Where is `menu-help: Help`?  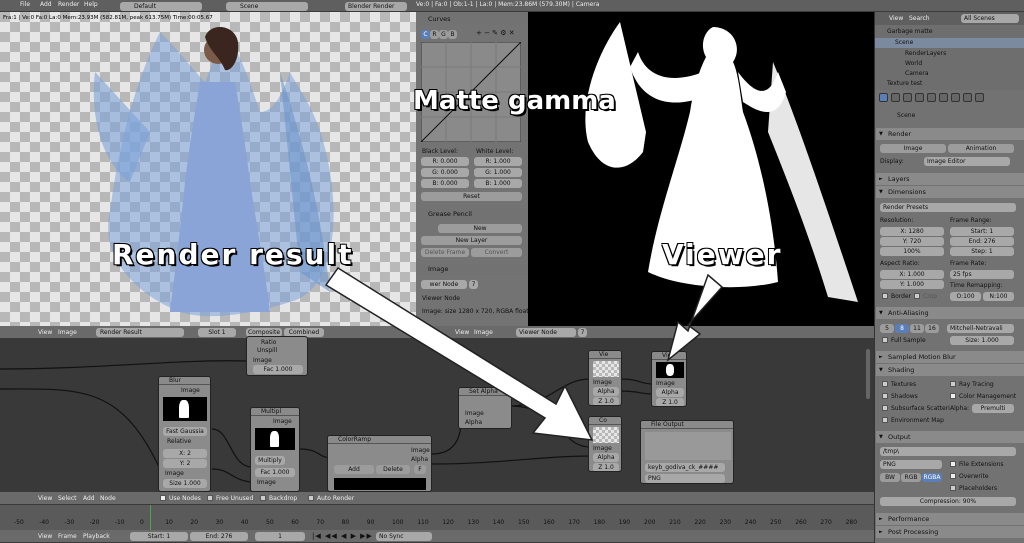
menu-help: Help is located at coordinates (91, 4).